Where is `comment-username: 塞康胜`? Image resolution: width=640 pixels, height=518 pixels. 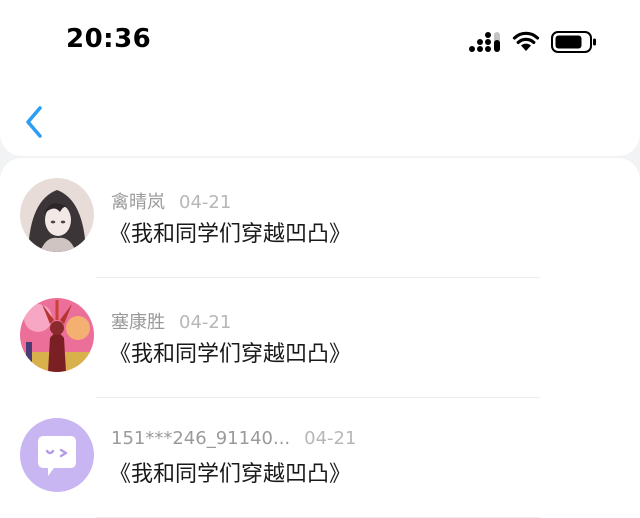
comment-username: 塞康胜 is located at coordinates (138, 322).